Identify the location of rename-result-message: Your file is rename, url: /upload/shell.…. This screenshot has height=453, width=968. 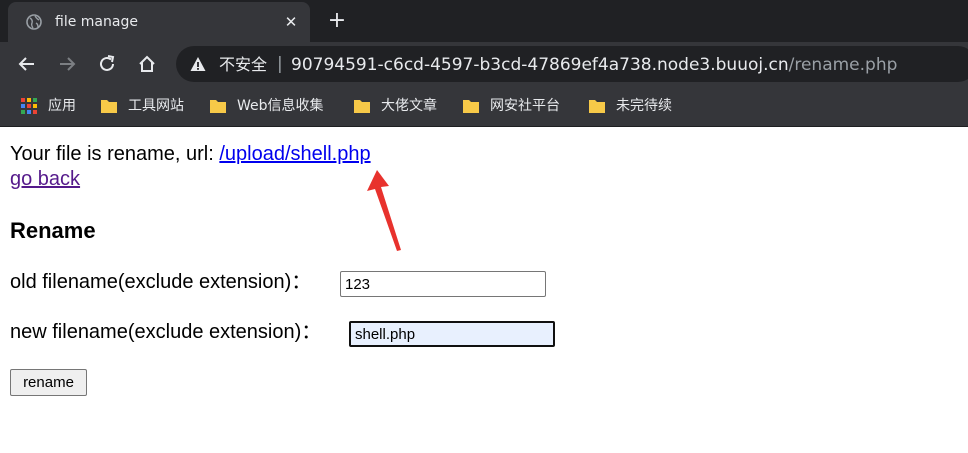
(190, 154).